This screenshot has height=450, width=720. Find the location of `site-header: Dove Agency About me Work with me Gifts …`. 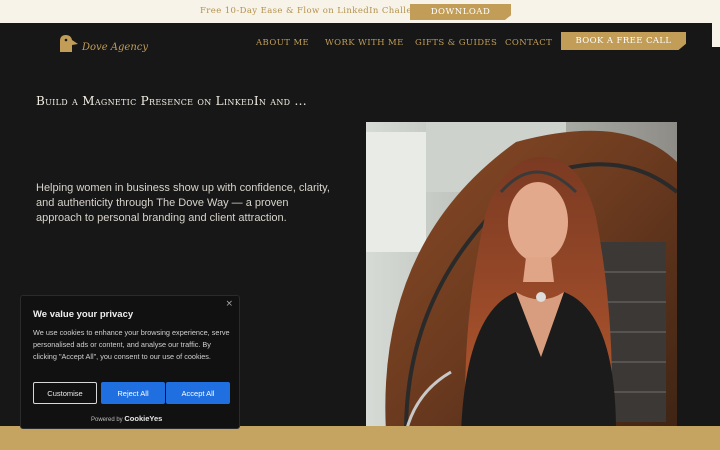

site-header: Dove Agency About me Work with me Gifts … is located at coordinates (356, 44).